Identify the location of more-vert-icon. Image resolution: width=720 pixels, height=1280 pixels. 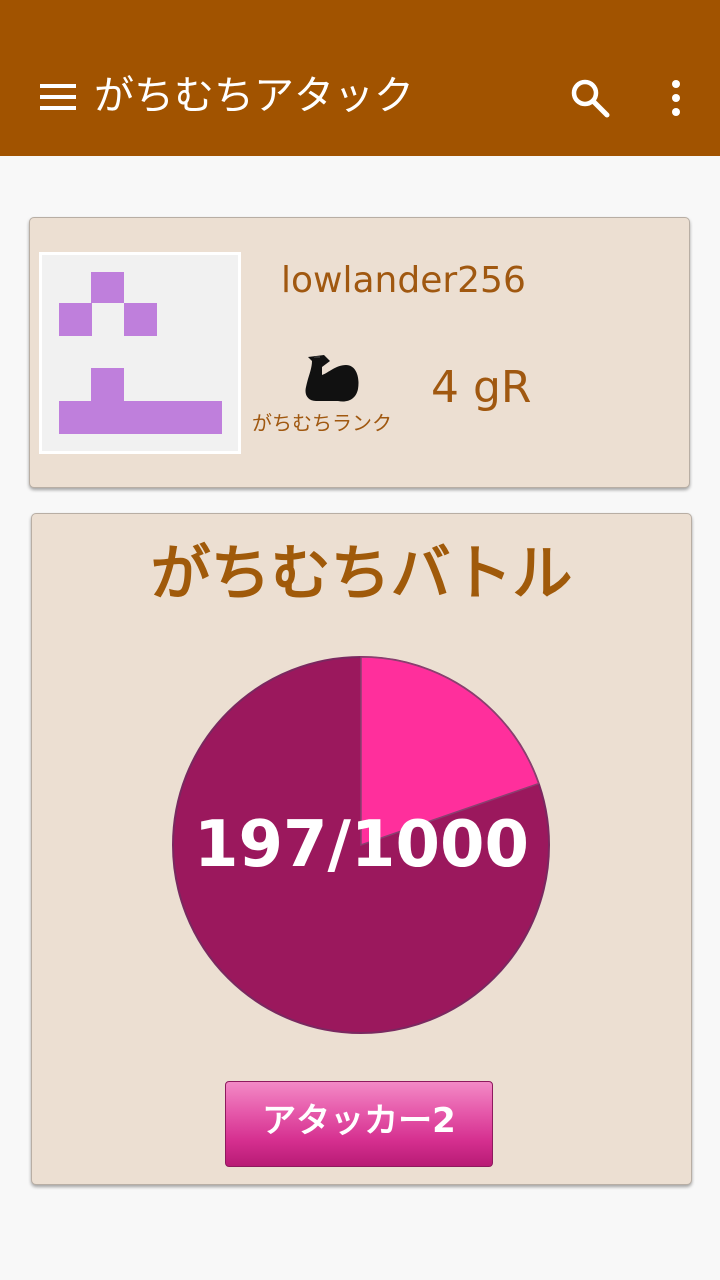
(676, 98).